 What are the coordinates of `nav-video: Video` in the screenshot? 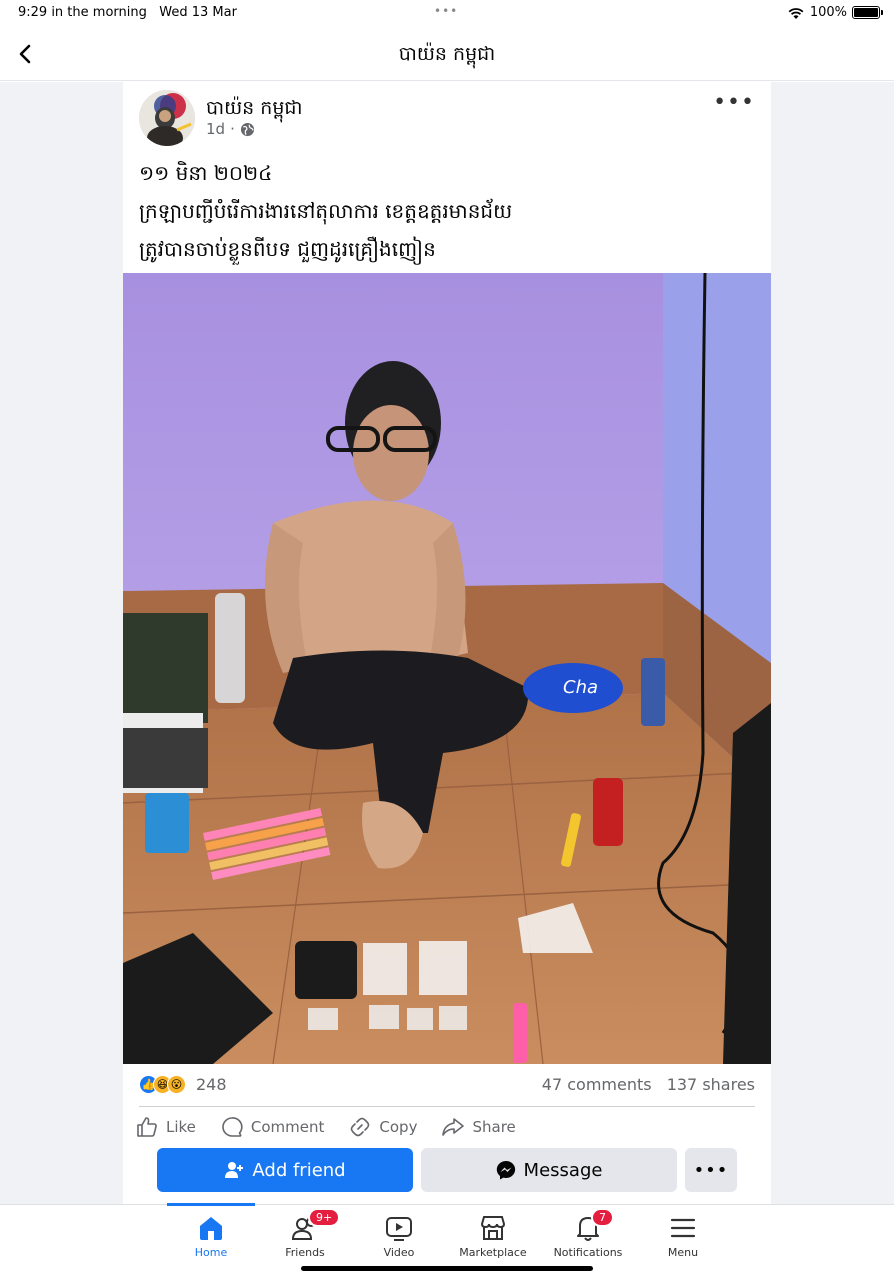 It's located at (399, 1236).